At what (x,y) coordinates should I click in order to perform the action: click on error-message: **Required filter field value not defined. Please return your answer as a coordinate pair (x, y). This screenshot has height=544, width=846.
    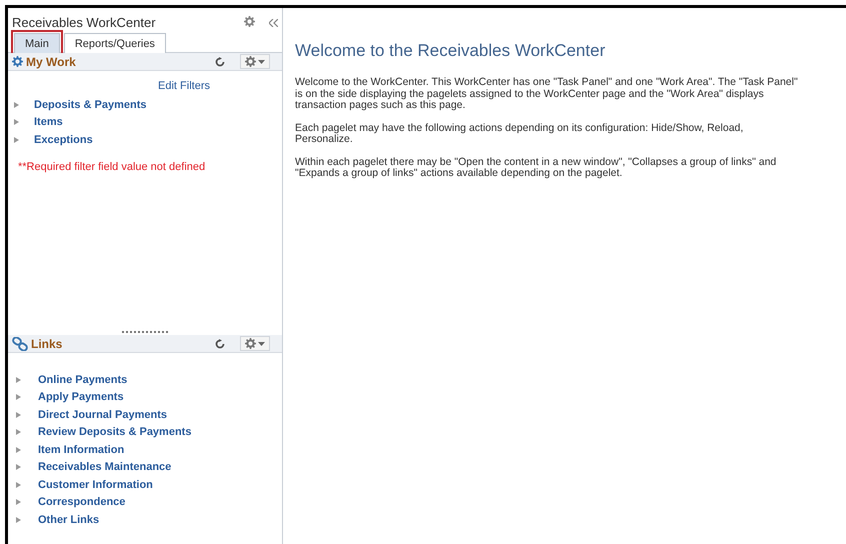
    Looking at the image, I should click on (111, 166).